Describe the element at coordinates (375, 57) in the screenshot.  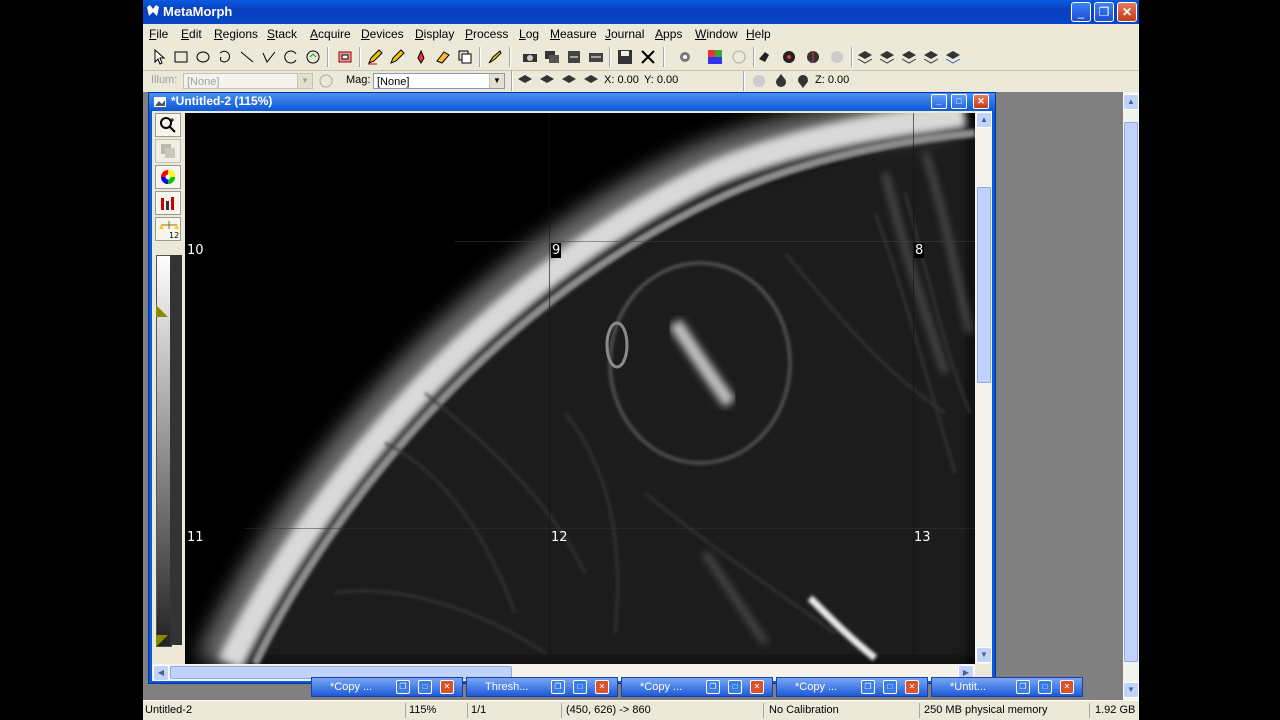
I see `pencil-tool-icon` at that location.